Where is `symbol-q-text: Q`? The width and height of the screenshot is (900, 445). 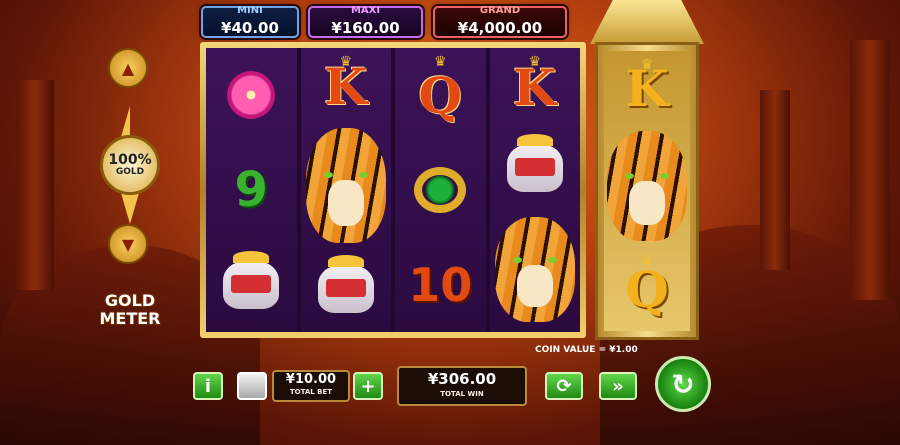
symbol-q-text: Q is located at coordinates (440, 95).